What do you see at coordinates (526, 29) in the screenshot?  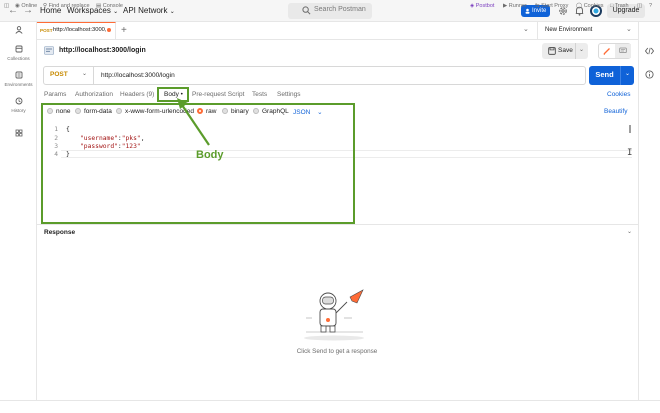 I see `tabs-dropdown-icon: ⌄` at bounding box center [526, 29].